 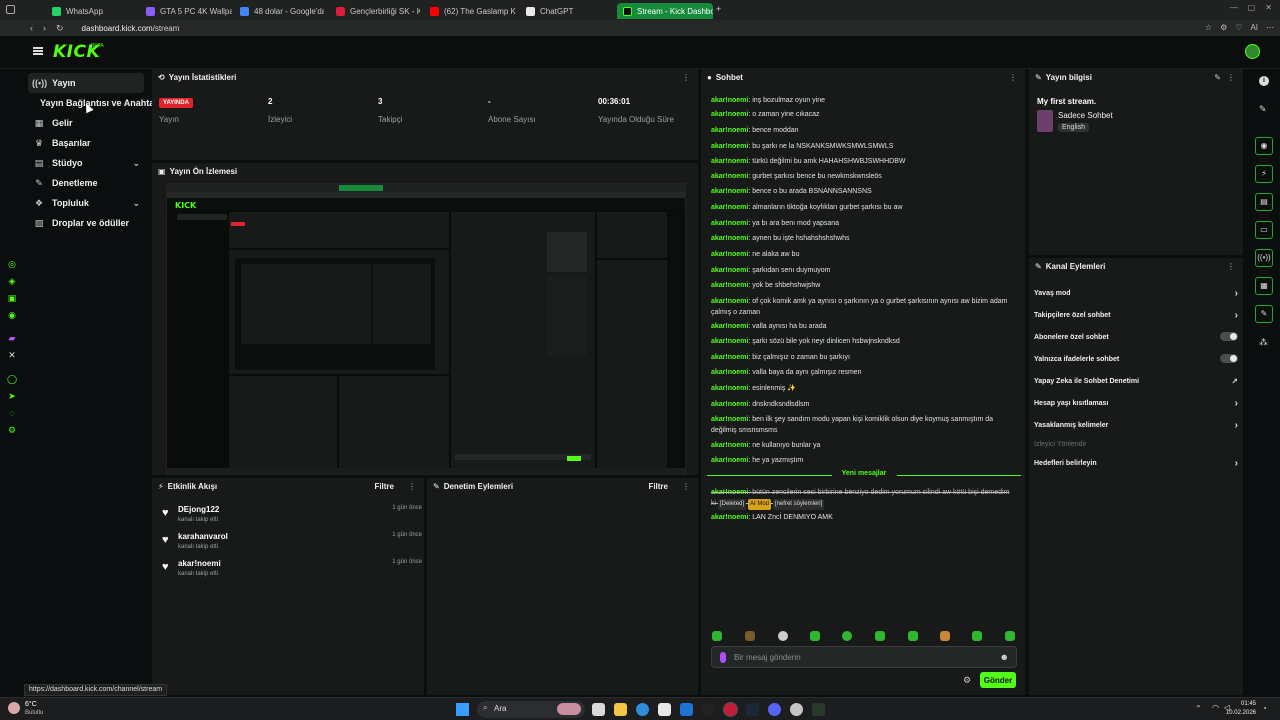 What do you see at coordinates (665, 11) in the screenshot?
I see `tab-kick-dashboard: Stream - Kick Dashboard` at bounding box center [665, 11].